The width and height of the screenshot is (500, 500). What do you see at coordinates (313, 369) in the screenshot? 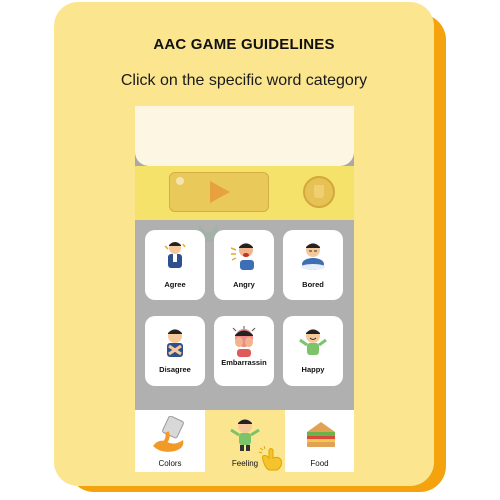
I see `tile-label: Happy` at bounding box center [313, 369].